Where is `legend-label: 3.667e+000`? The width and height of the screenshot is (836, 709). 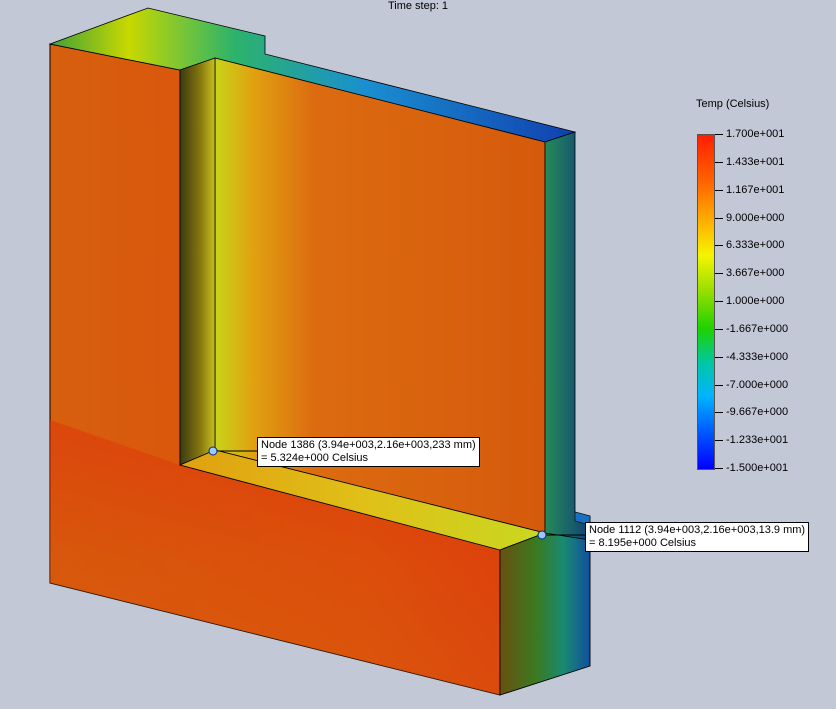 legend-label: 3.667e+000 is located at coordinates (755, 273).